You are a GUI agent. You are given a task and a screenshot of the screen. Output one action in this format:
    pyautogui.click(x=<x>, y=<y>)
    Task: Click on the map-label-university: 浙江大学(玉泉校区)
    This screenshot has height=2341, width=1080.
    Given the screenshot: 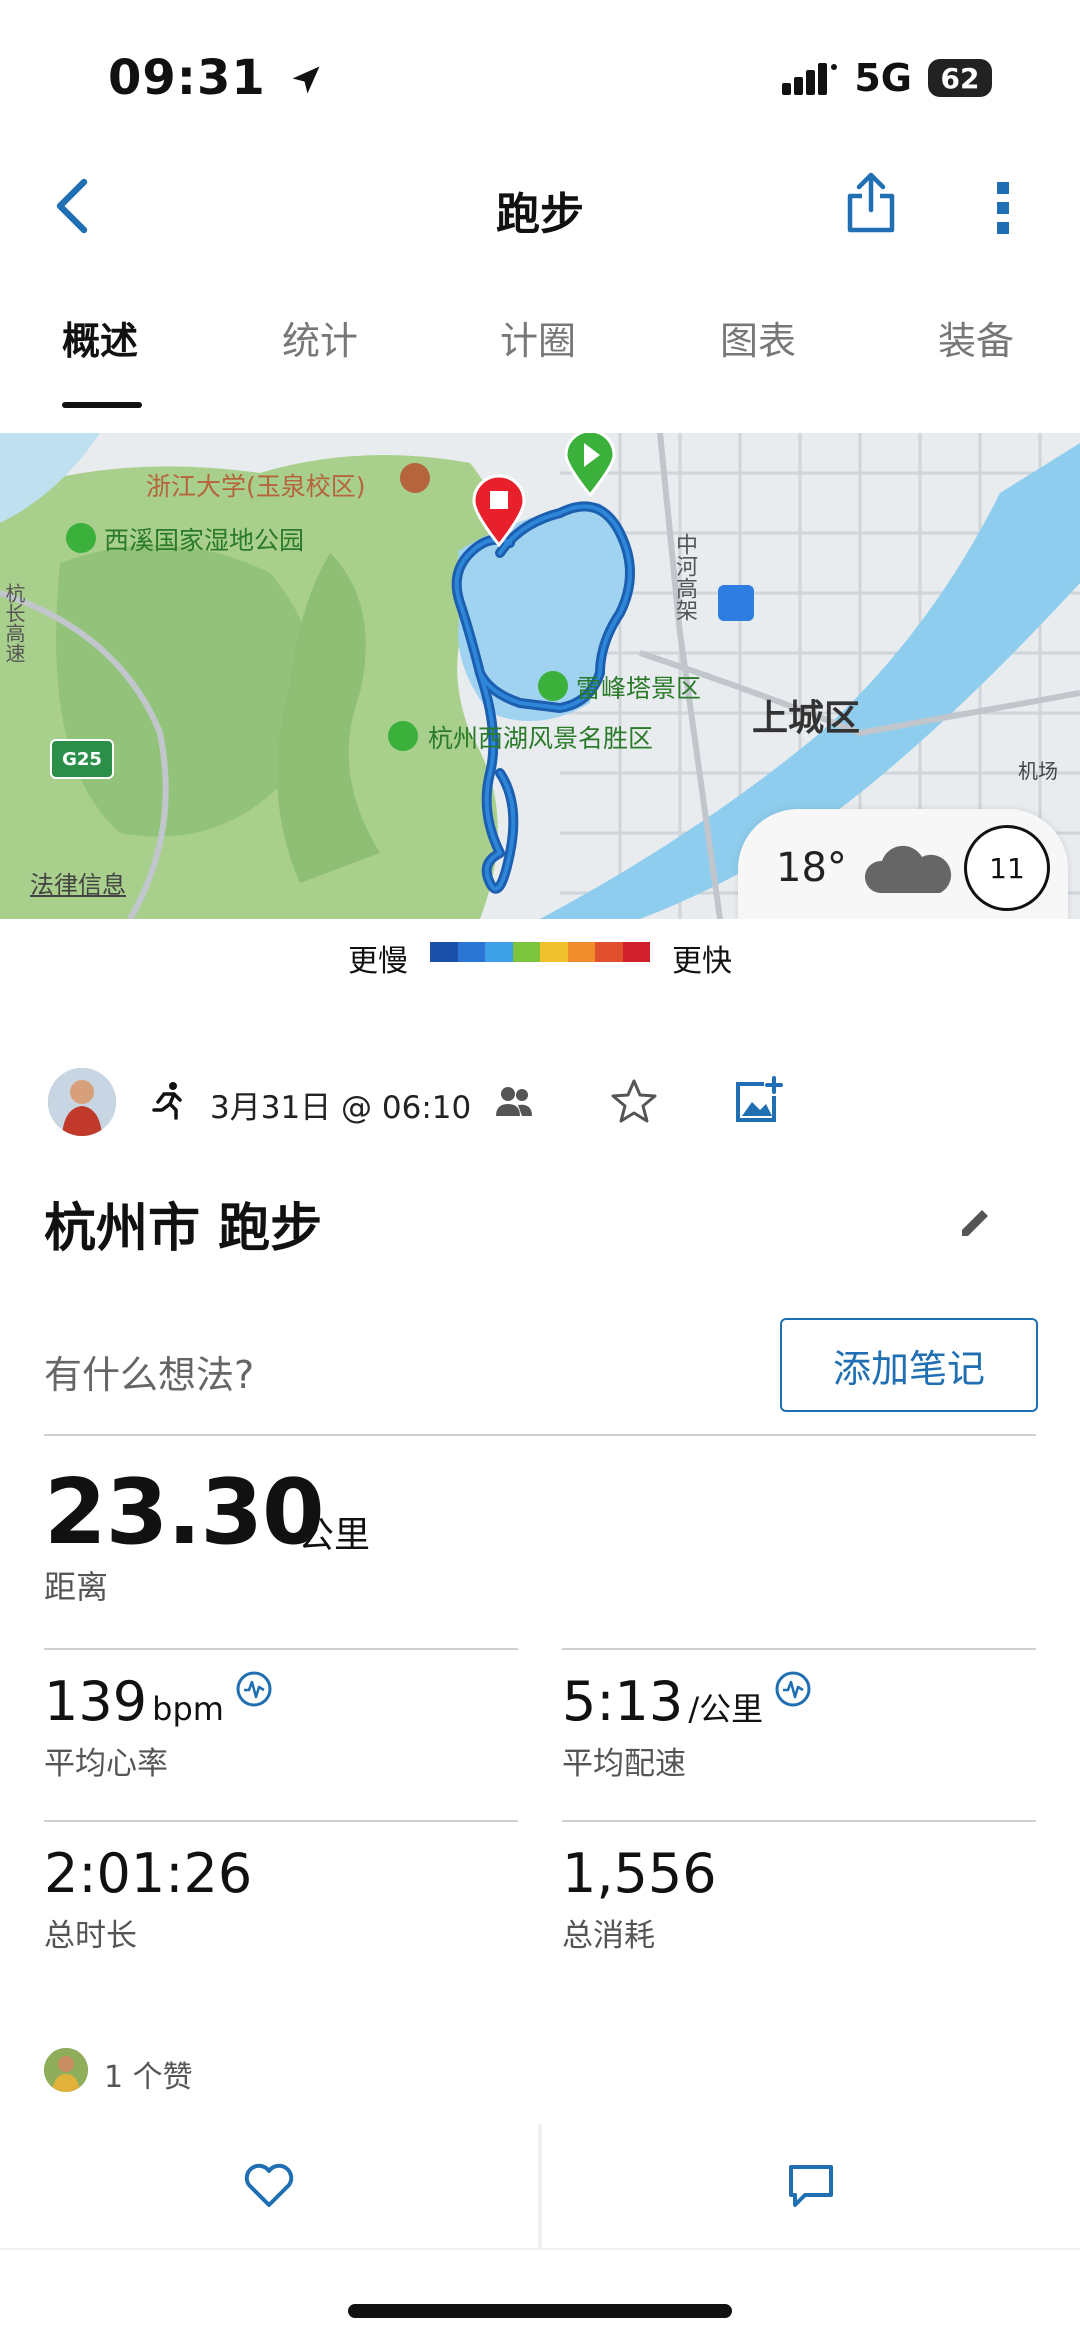 What is the action you would take?
    pyautogui.click(x=256, y=486)
    